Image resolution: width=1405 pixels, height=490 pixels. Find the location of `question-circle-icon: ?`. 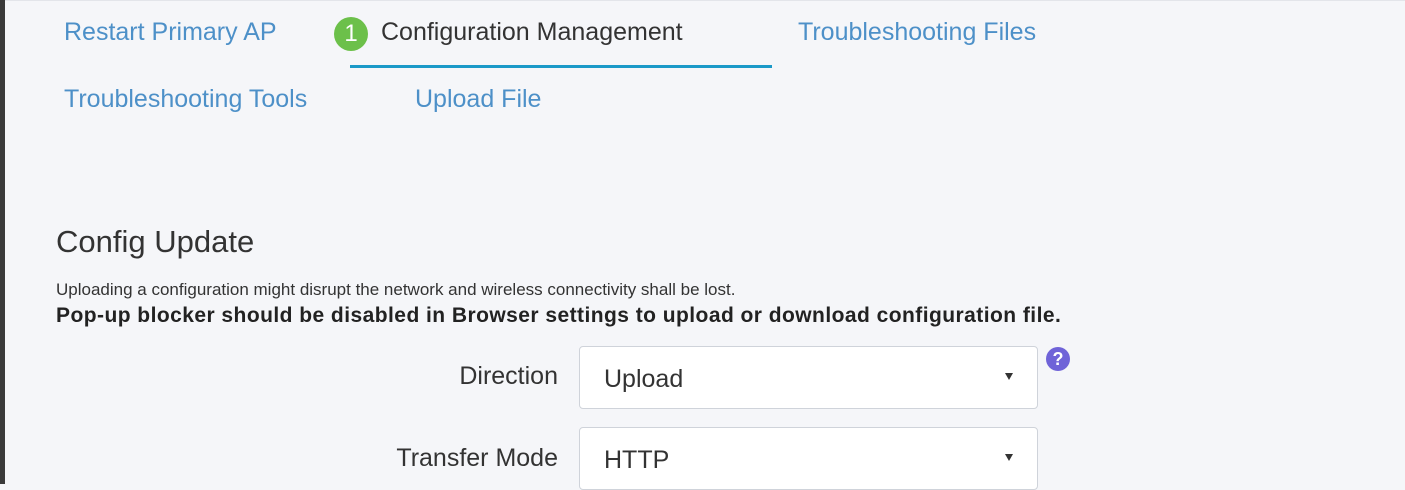

question-circle-icon: ? is located at coordinates (1058, 359).